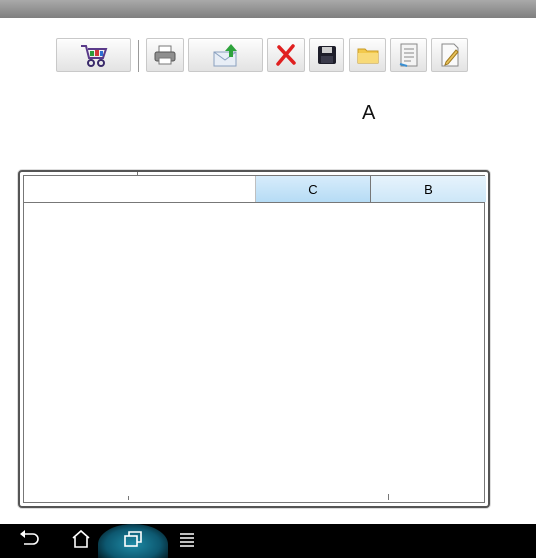 The image size is (536, 558). I want to click on android-nav-bar, so click(268, 541).